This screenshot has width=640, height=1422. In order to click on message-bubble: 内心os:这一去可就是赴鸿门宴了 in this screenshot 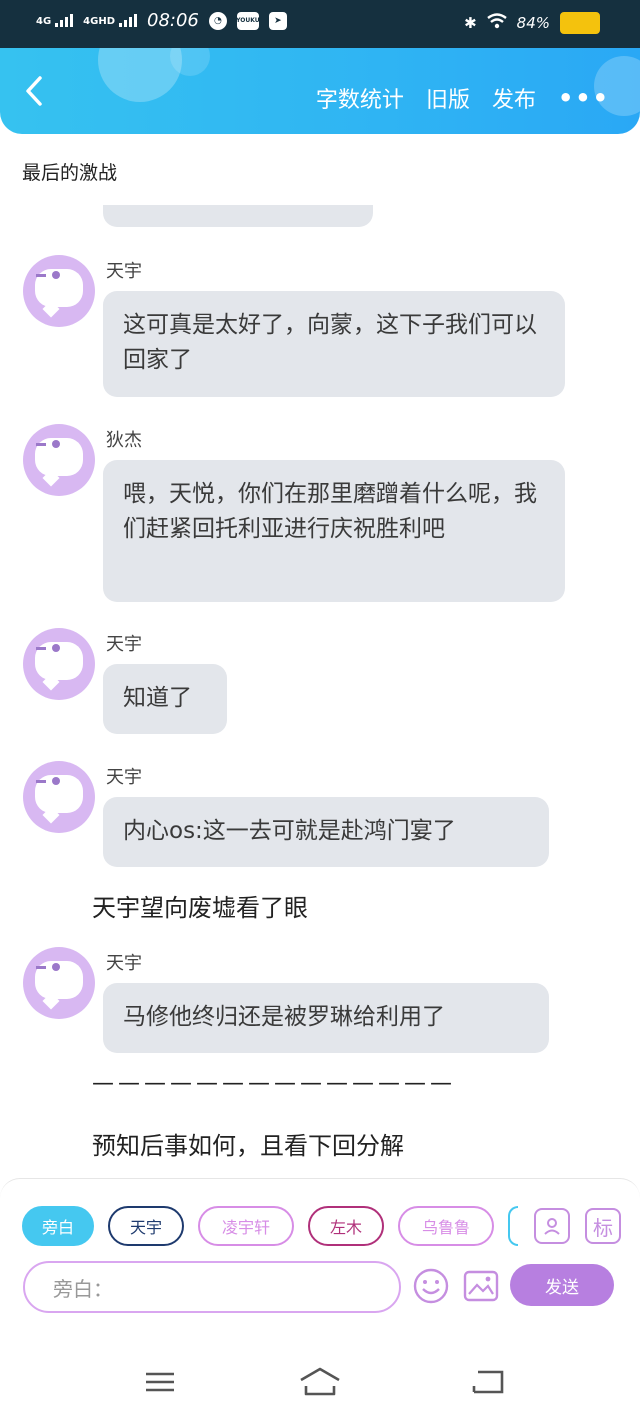, I will do `click(326, 832)`.